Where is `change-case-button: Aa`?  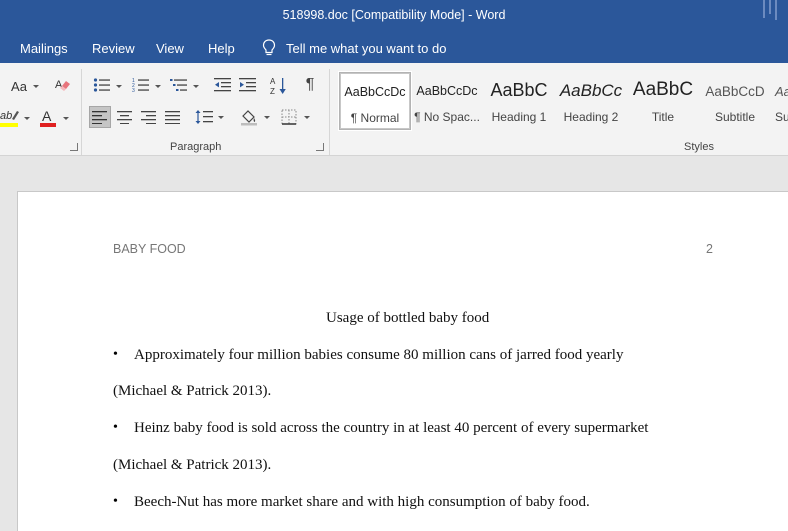
change-case-button: Aa is located at coordinates (19, 86).